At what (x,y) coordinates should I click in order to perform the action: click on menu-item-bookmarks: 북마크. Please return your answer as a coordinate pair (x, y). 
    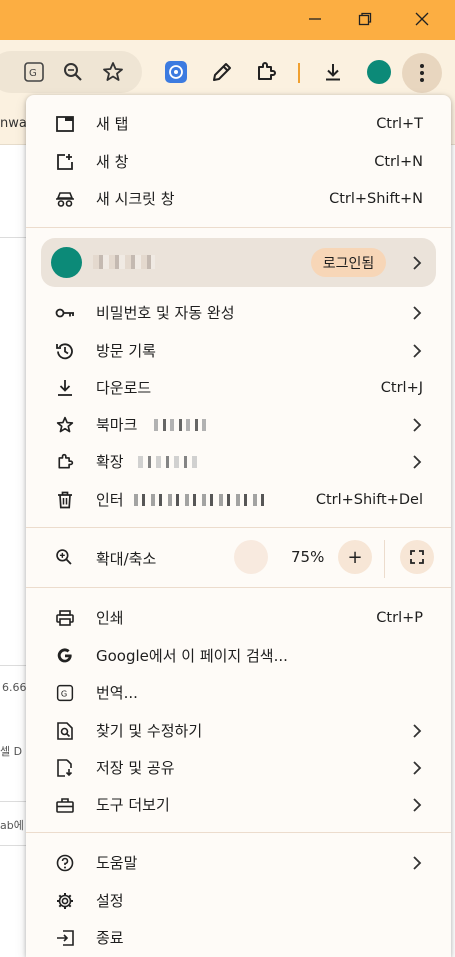
    Looking at the image, I should click on (238, 424).